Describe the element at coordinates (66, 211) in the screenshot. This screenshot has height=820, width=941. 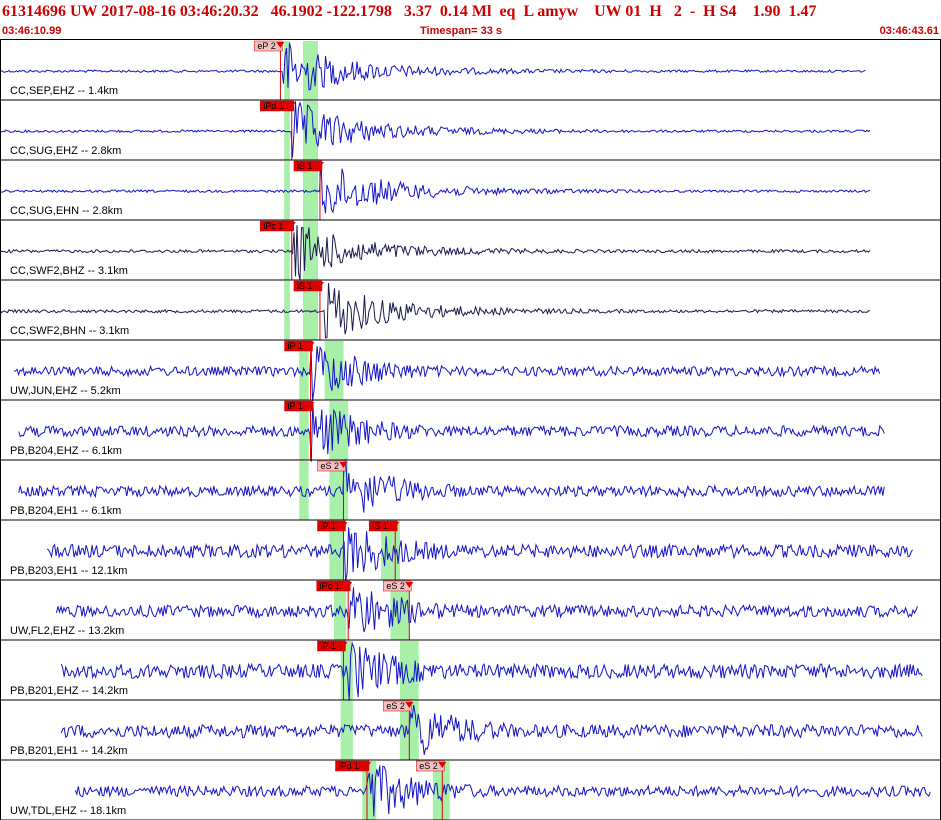
I see `station-label: CC,SUG,EHN -- 2.8km` at that location.